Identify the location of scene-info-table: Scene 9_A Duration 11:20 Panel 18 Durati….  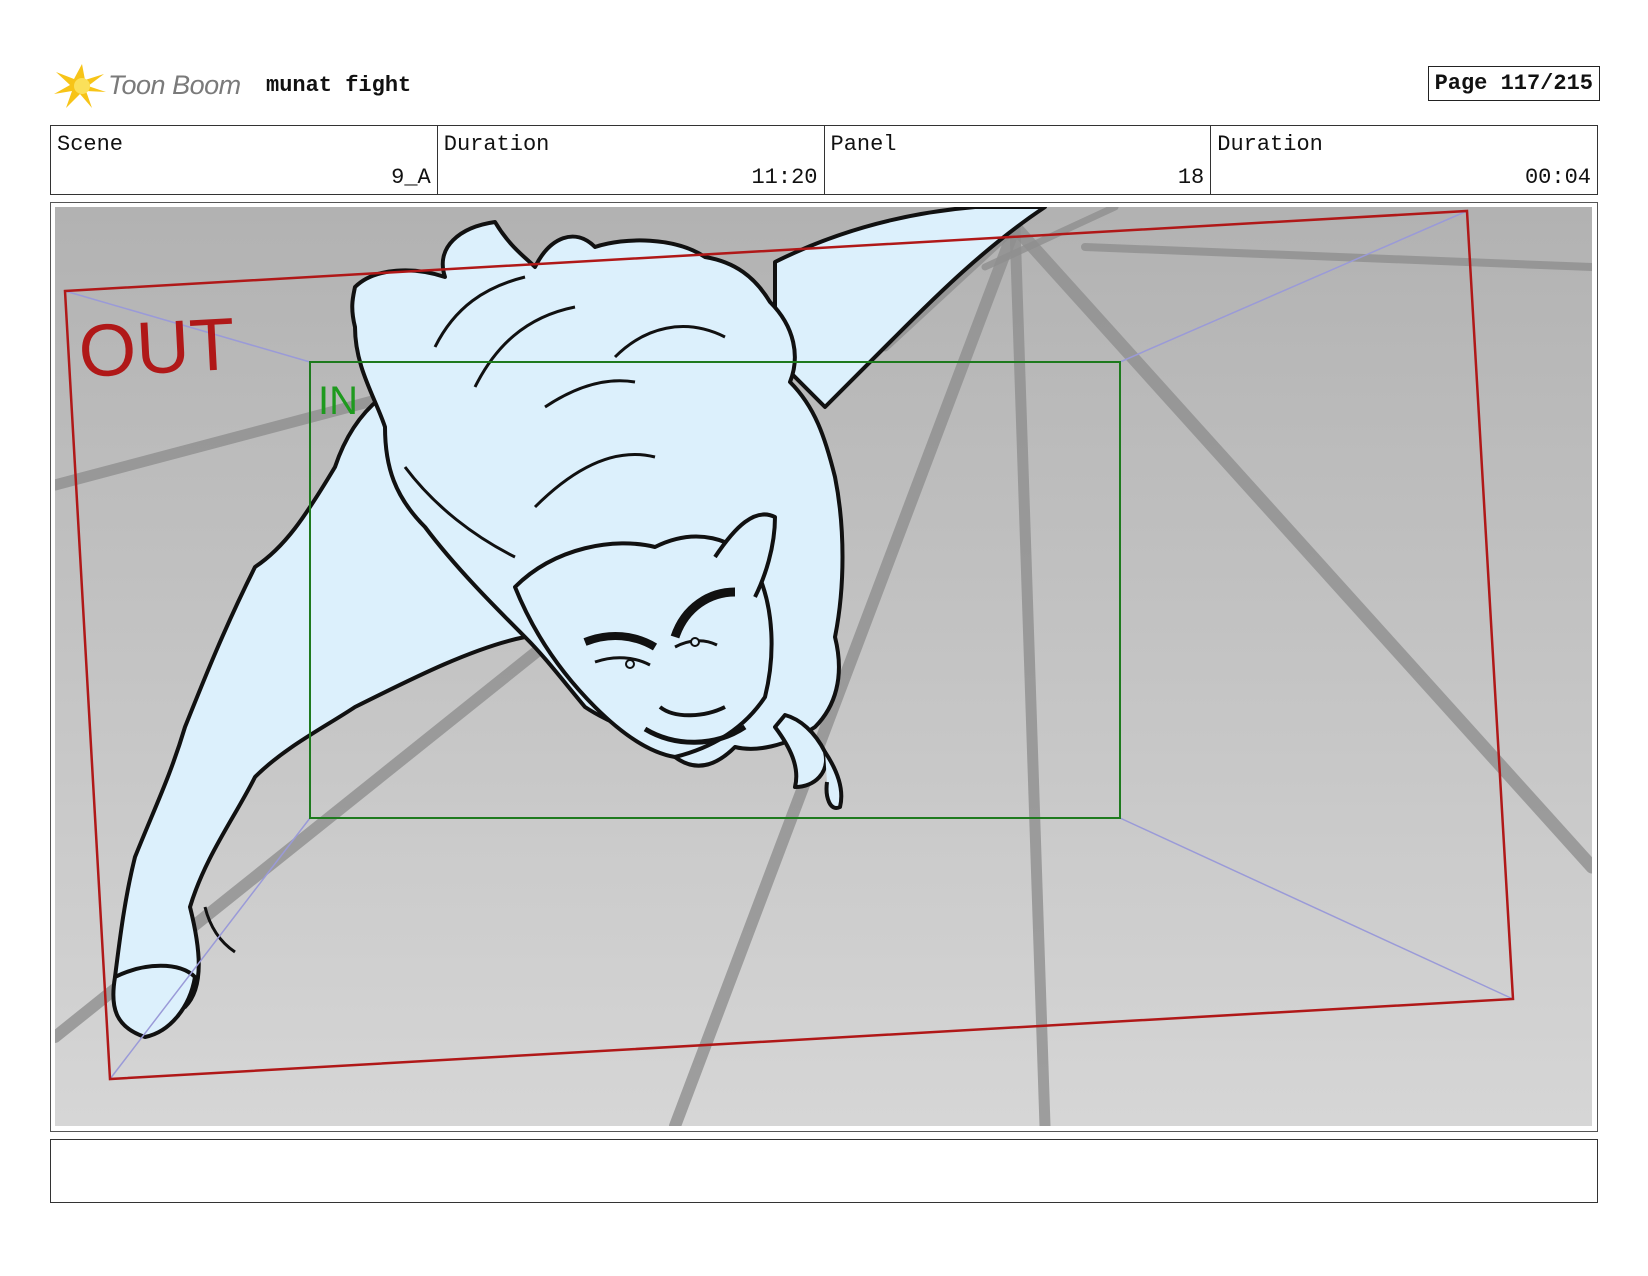
(824, 160).